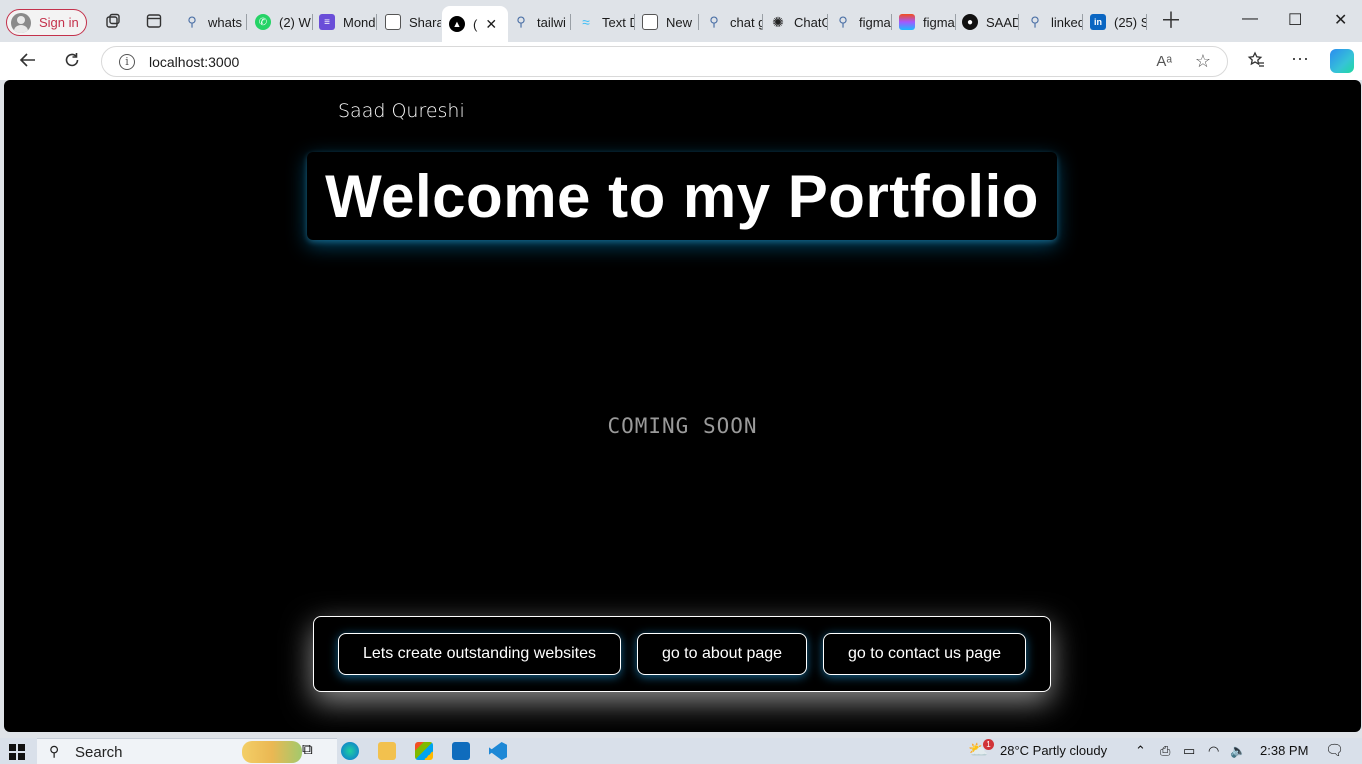 This screenshot has width=1362, height=764. I want to click on url-text: localhost:3000, so click(194, 62).